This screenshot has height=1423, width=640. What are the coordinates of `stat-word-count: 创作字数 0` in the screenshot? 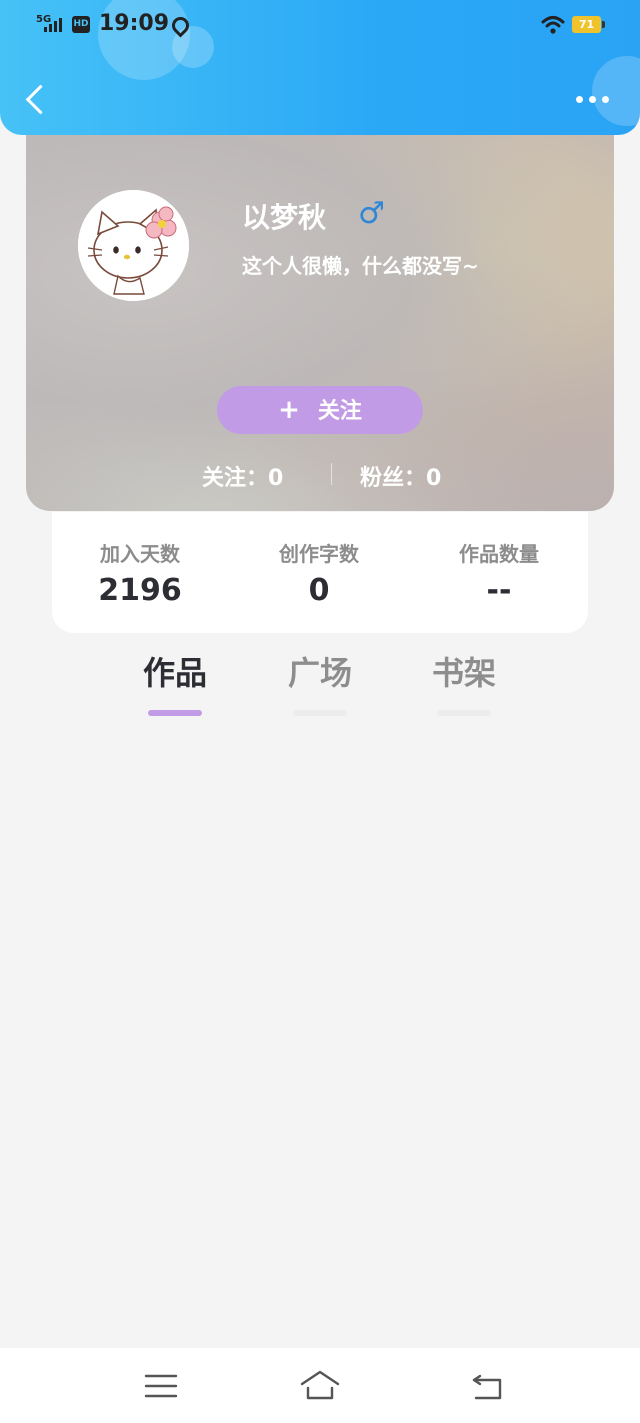 It's located at (319, 573).